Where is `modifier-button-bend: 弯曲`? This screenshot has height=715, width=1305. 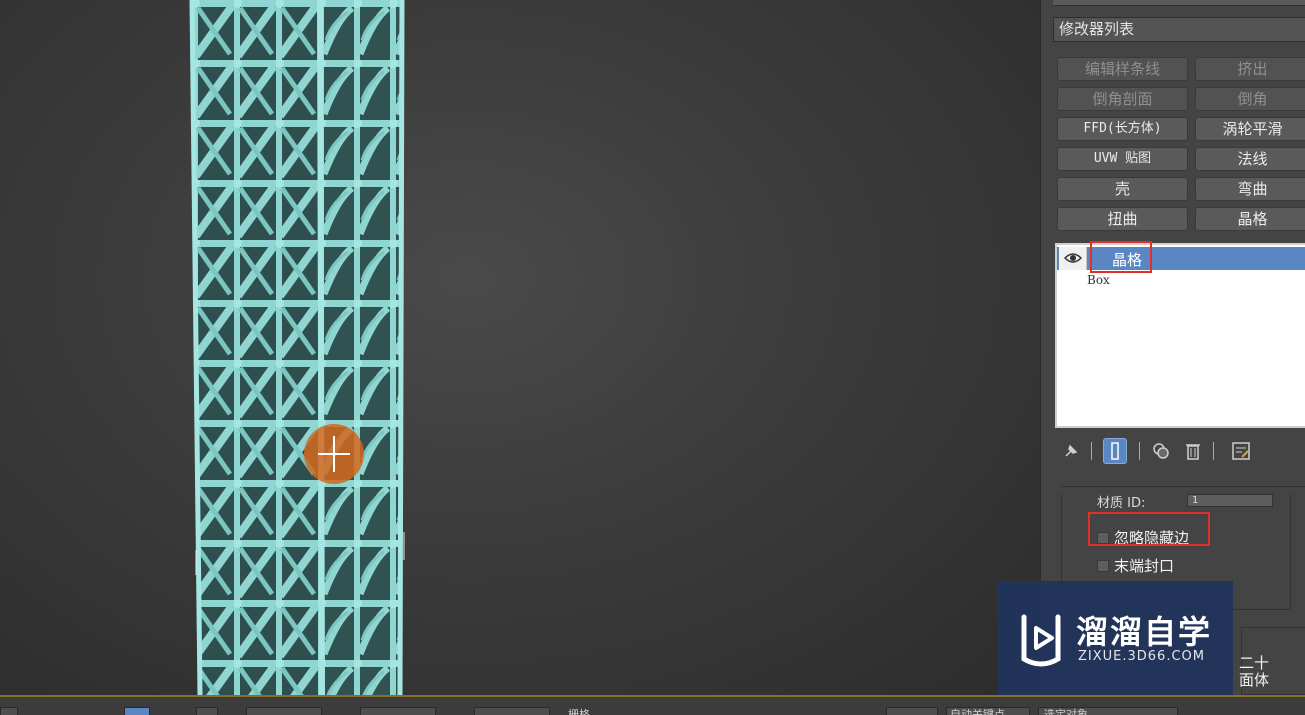
modifier-button-bend: 弯曲 is located at coordinates (1250, 189).